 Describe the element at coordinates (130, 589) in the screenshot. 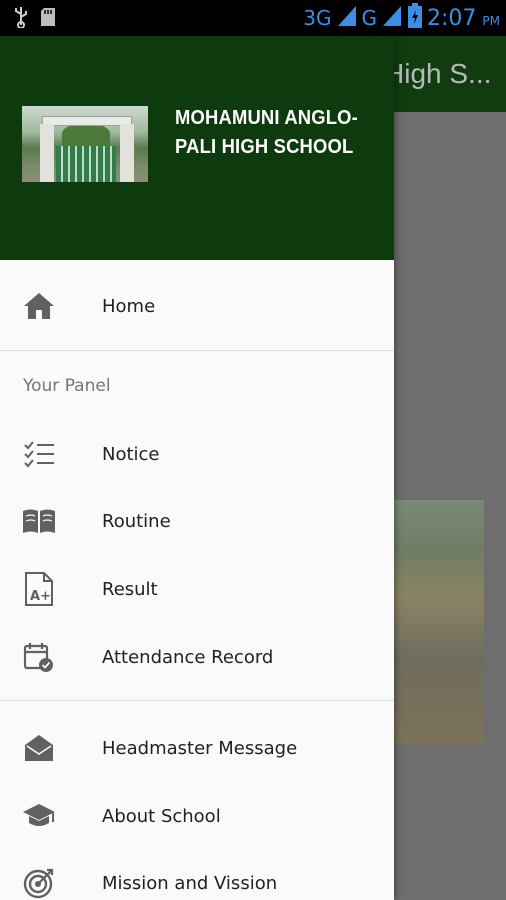

I see `menu-item-label: Result` at that location.